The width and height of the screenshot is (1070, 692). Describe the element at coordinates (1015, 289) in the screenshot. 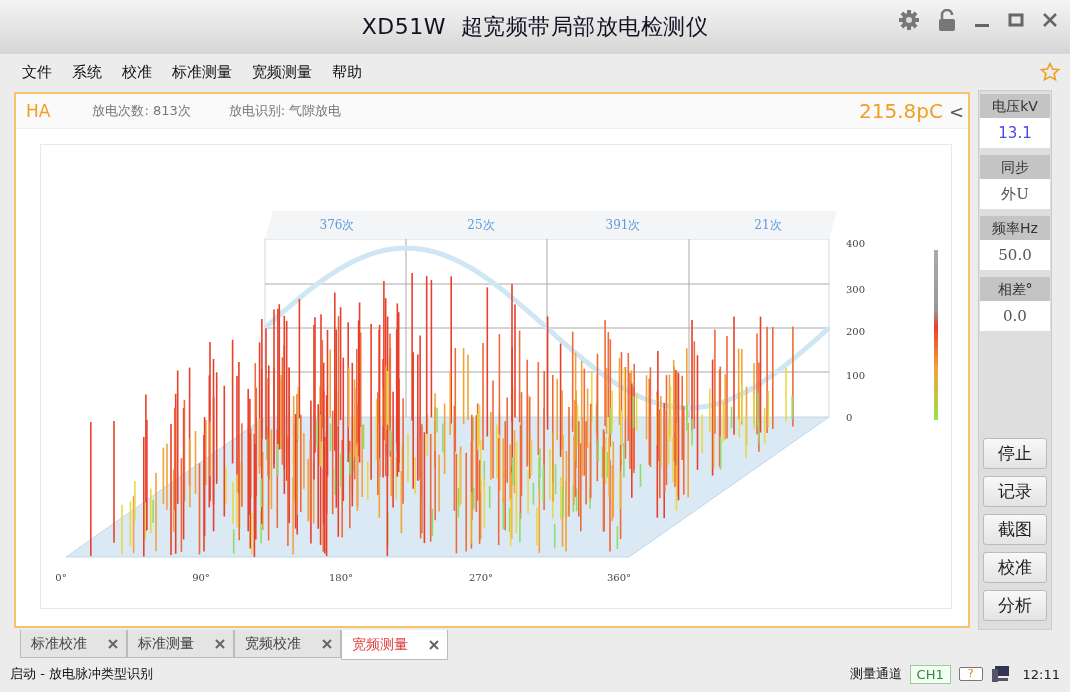

I see `reading-label: 相差°` at that location.